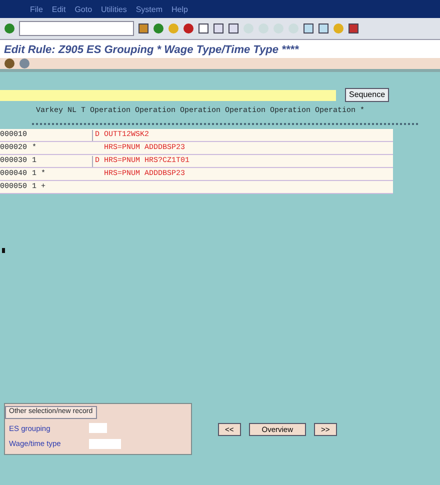 The height and width of the screenshot is (485, 440). What do you see at coordinates (220, 49) in the screenshot?
I see `screen-title: Edit Rule: Z905 ES Grouping * Wage Type/Time Type ****` at bounding box center [220, 49].